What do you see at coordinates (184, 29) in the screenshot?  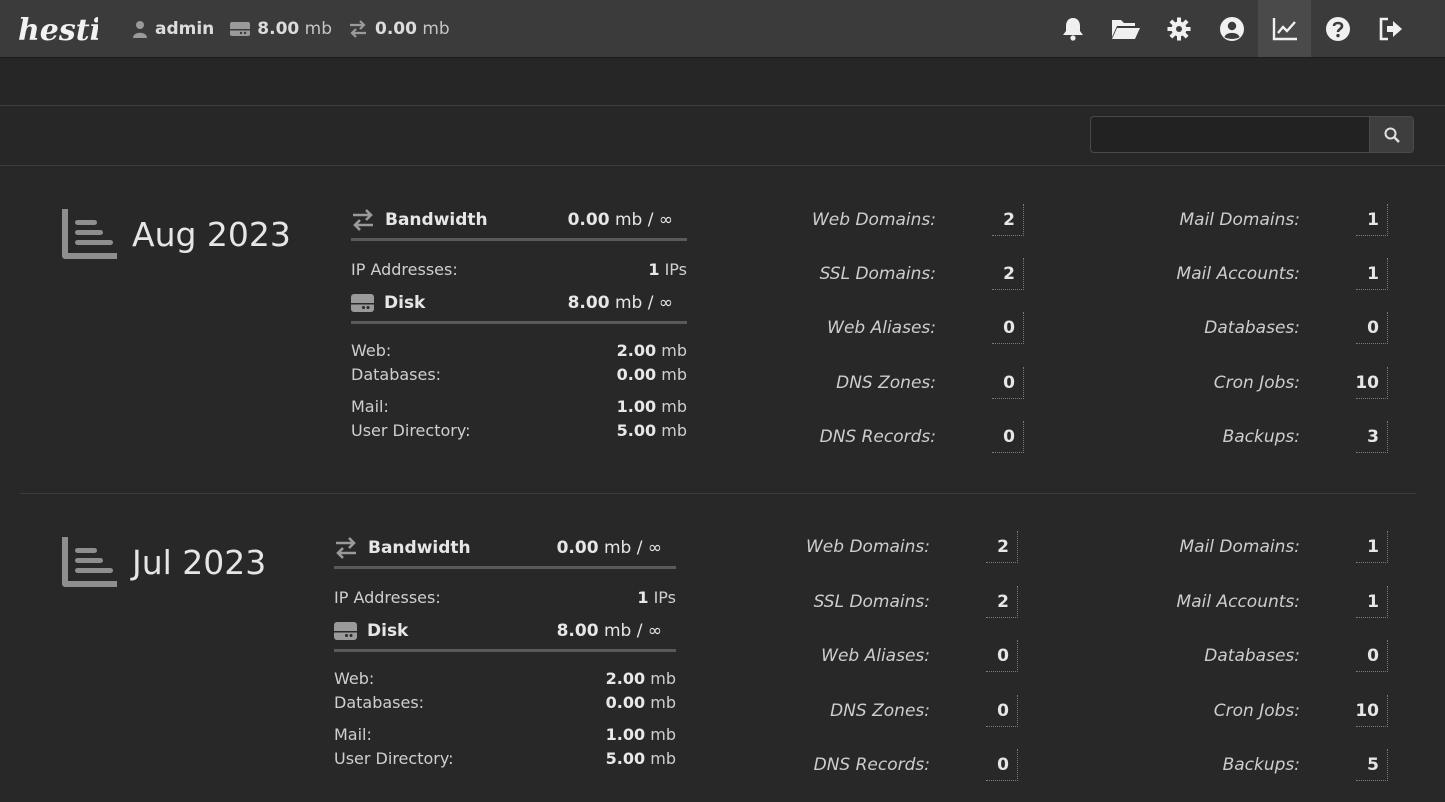 I see `username: admin` at bounding box center [184, 29].